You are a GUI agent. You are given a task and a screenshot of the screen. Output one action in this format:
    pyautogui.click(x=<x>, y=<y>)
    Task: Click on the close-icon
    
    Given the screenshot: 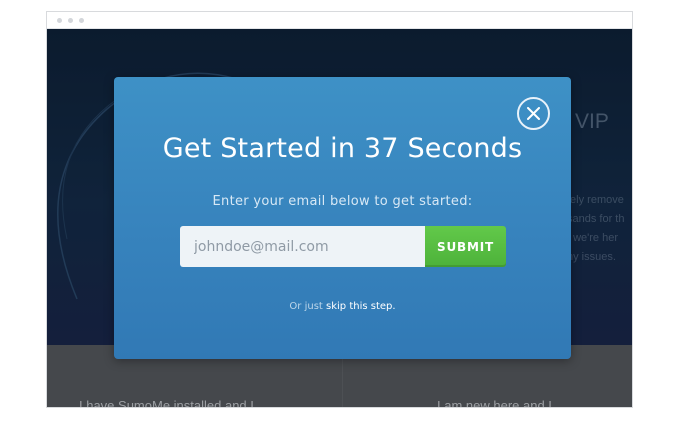 What is the action you would take?
    pyautogui.click(x=533, y=113)
    